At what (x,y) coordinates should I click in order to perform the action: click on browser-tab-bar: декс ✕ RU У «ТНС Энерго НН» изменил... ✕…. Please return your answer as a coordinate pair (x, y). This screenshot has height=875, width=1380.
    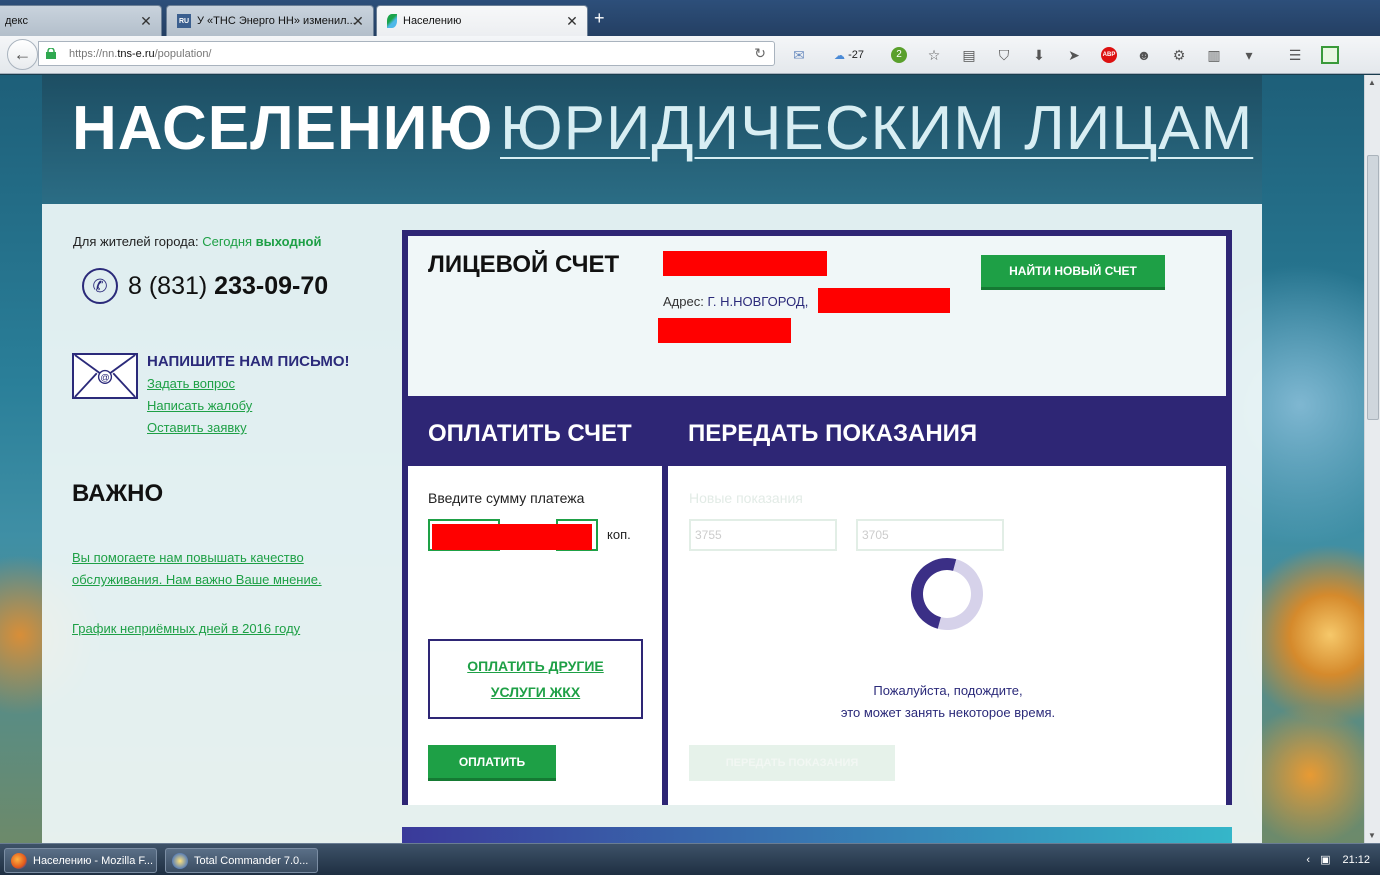
    Looking at the image, I should click on (690, 18).